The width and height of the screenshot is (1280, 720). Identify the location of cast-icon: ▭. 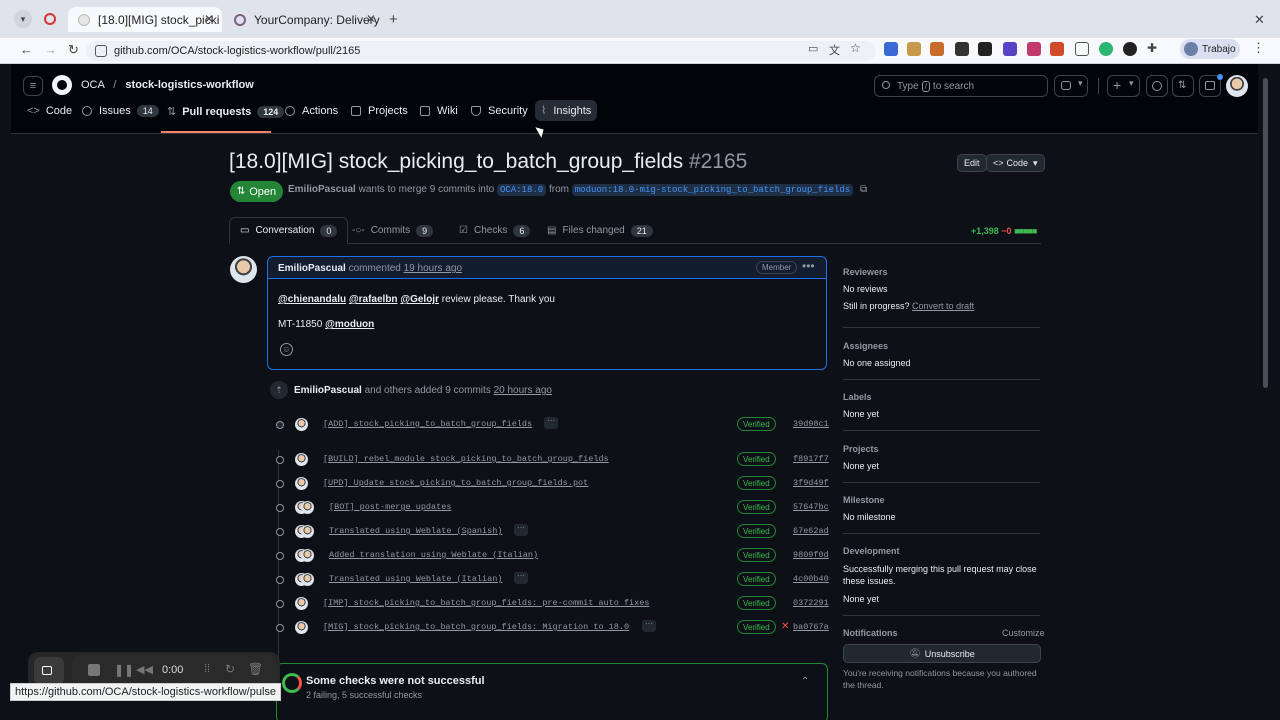
(813, 48).